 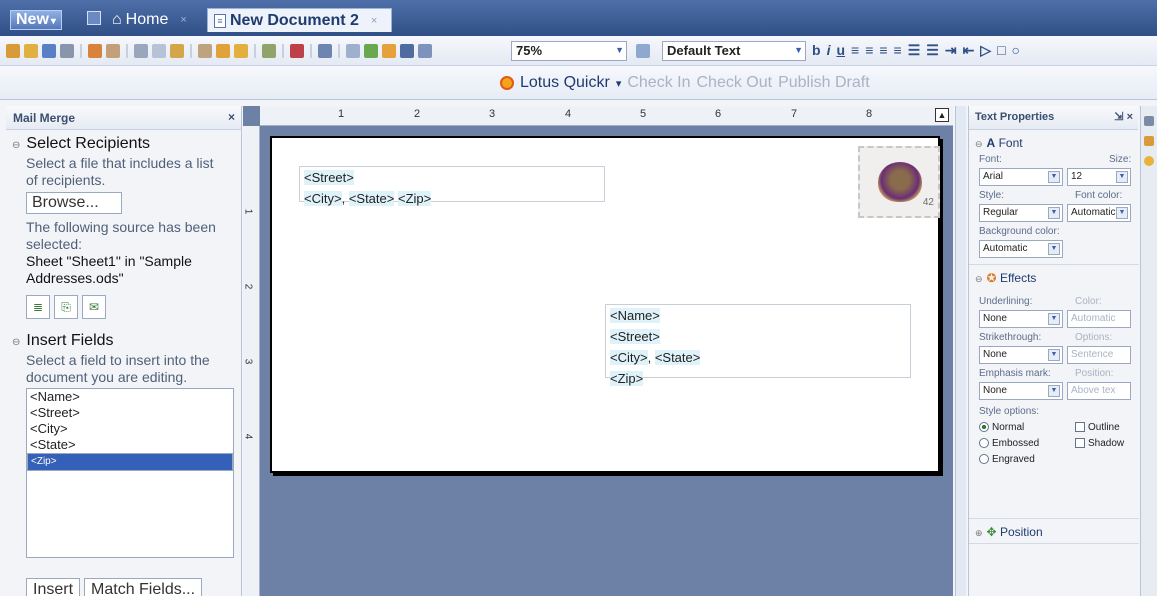 I want to click on radio-engraved: Engraved, so click(x=1007, y=459).